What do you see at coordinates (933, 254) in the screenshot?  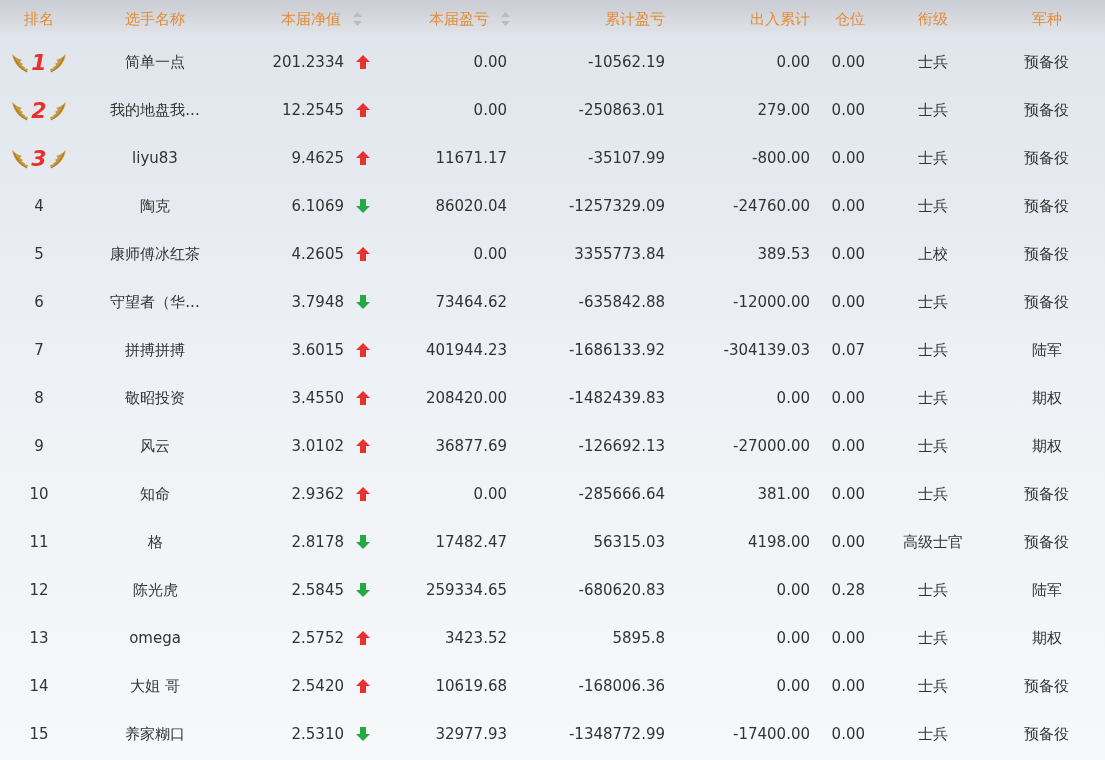 I see `table-cell: 上校` at bounding box center [933, 254].